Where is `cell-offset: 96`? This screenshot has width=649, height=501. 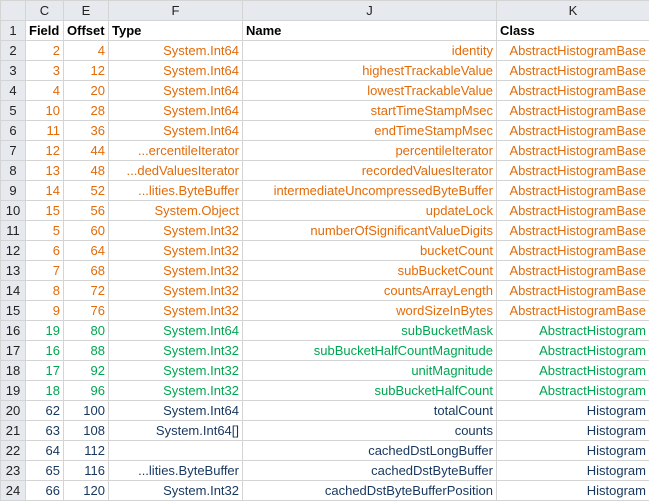
cell-offset: 96 is located at coordinates (86, 390).